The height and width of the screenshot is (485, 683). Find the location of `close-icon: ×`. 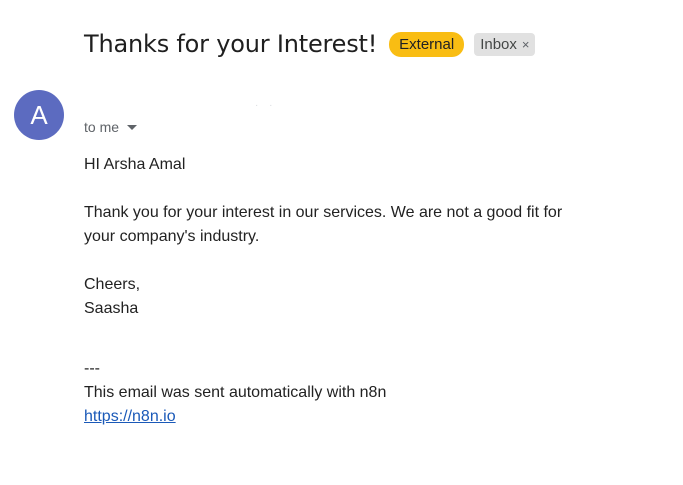

close-icon: × is located at coordinates (526, 44).